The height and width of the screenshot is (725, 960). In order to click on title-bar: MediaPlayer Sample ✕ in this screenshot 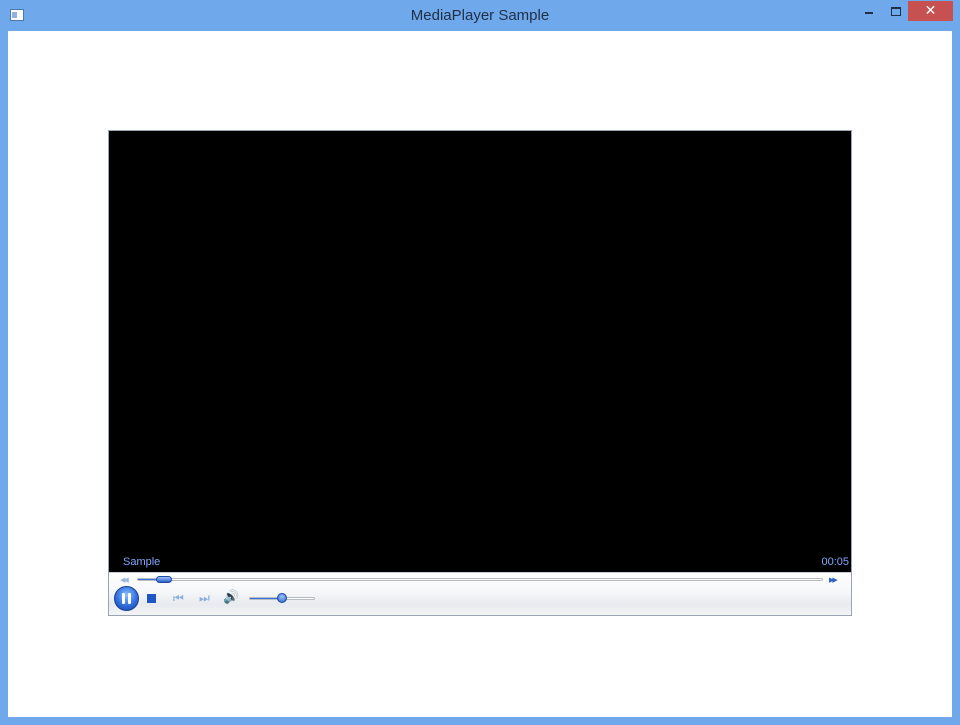, I will do `click(480, 15)`.